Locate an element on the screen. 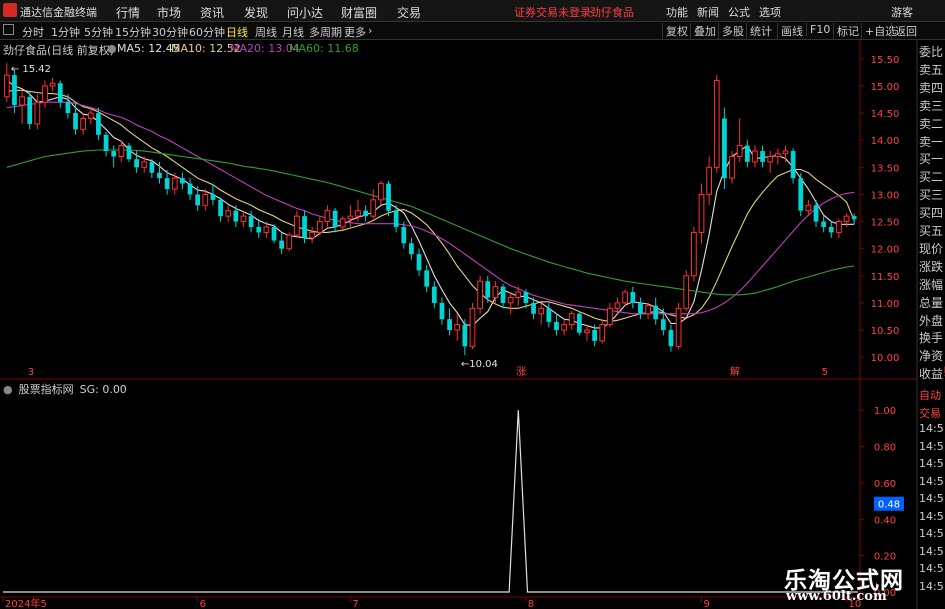  order-label-0: 委比 is located at coordinates (931, 52).